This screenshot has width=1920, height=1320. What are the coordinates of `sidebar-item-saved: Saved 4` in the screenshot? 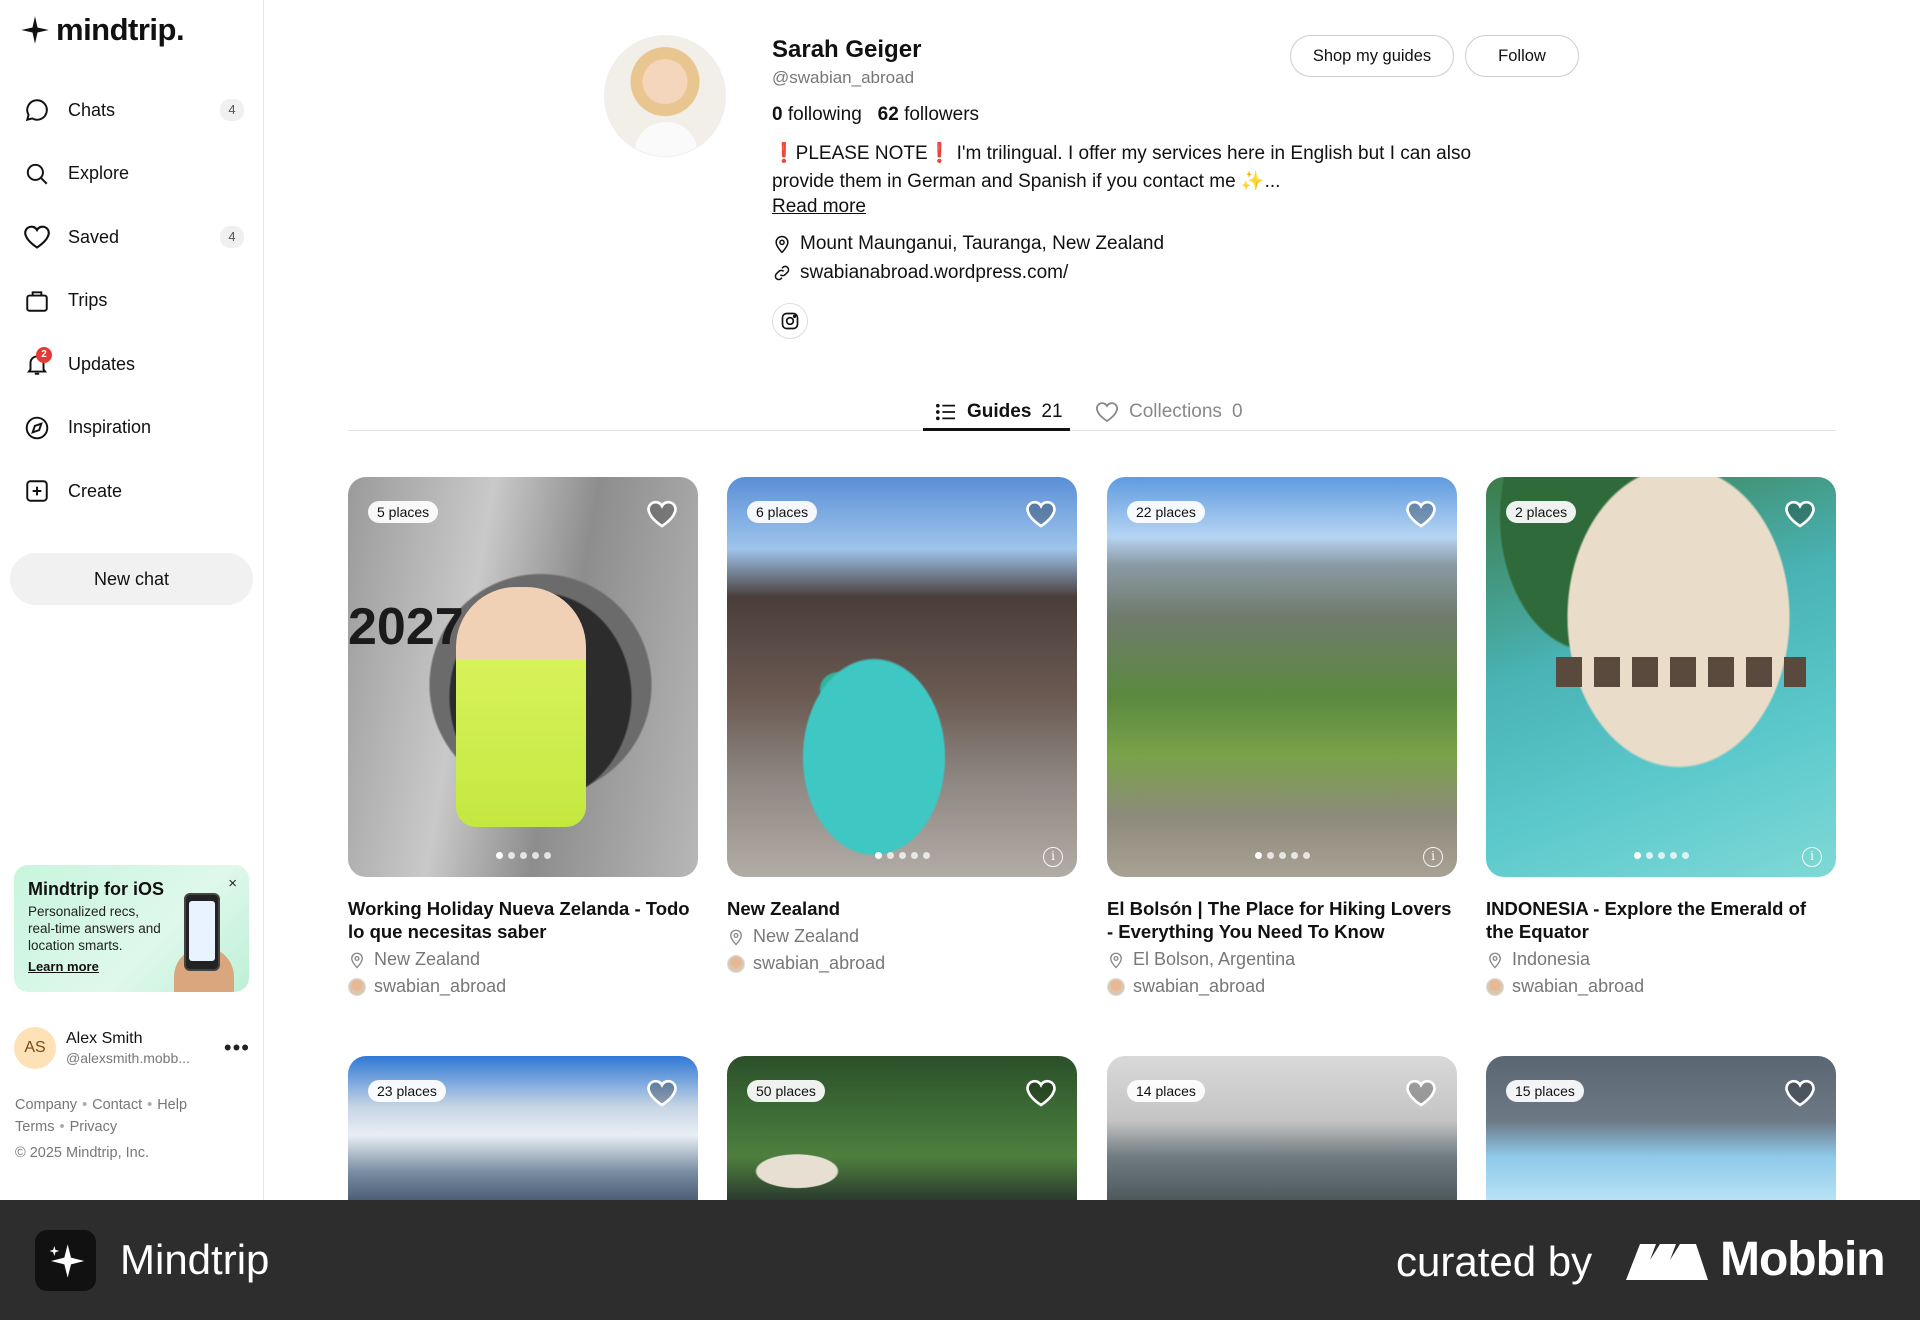 It's located at (132, 237).